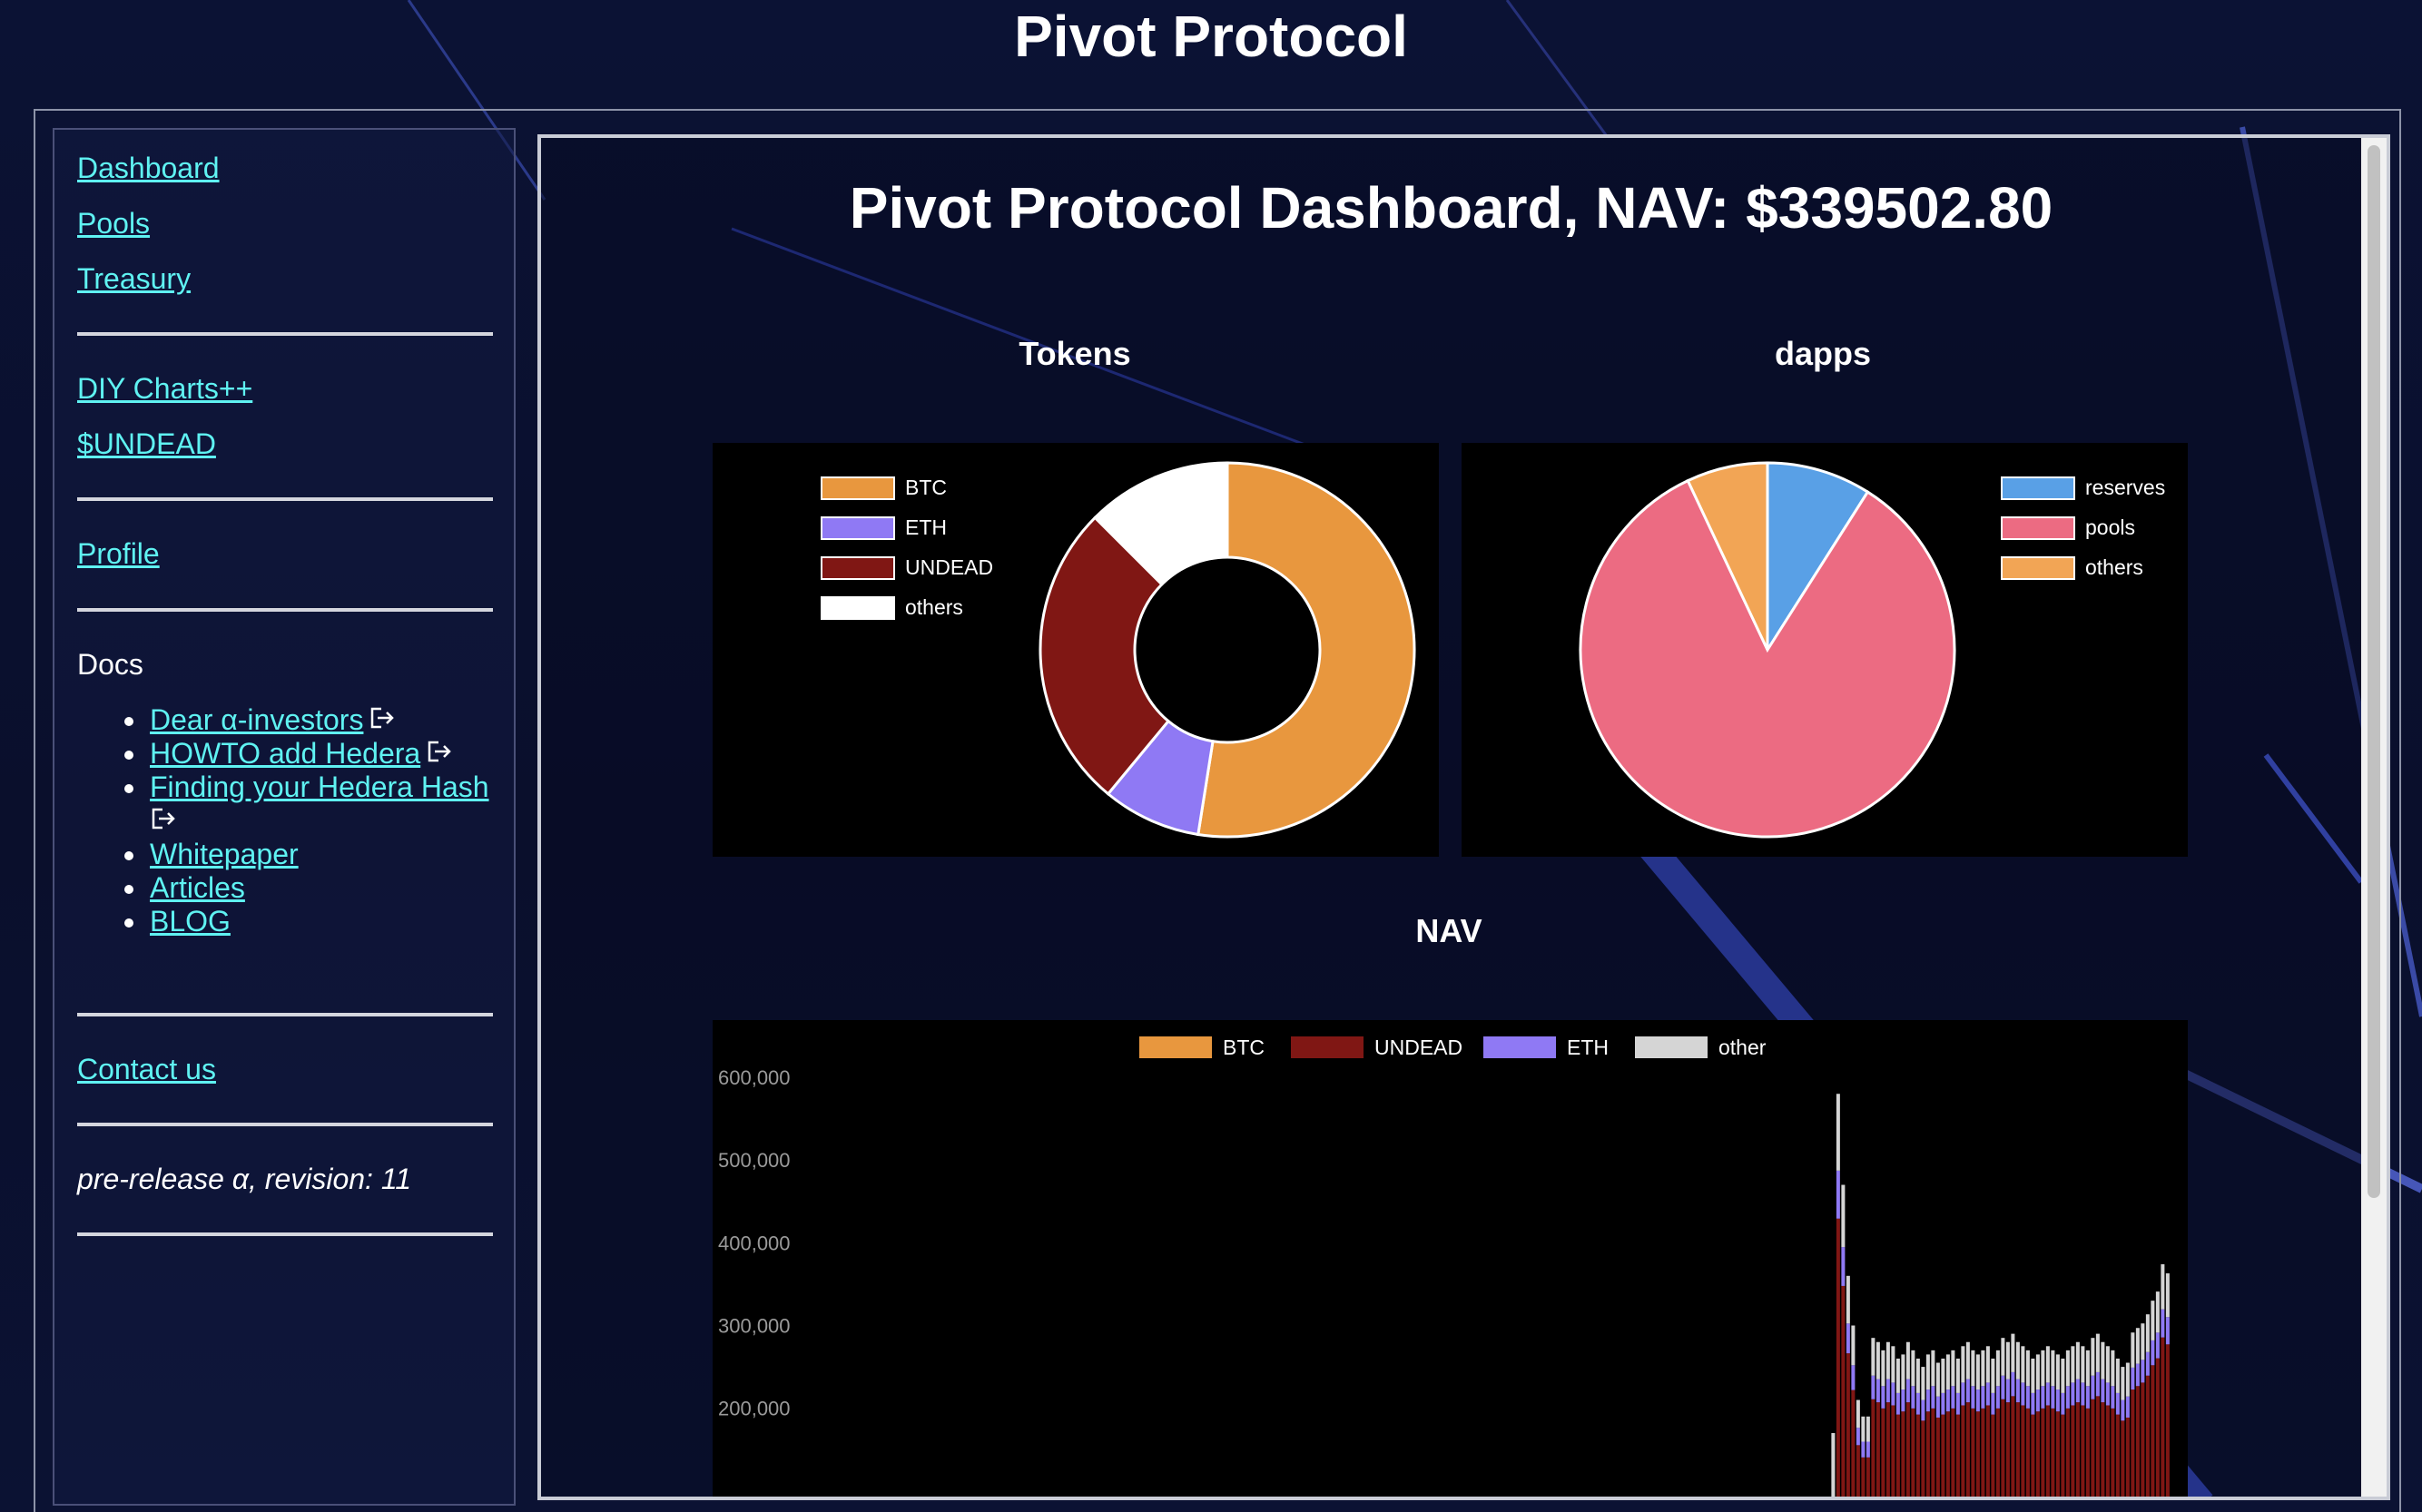  I want to click on scrollbar, so click(2374, 817).